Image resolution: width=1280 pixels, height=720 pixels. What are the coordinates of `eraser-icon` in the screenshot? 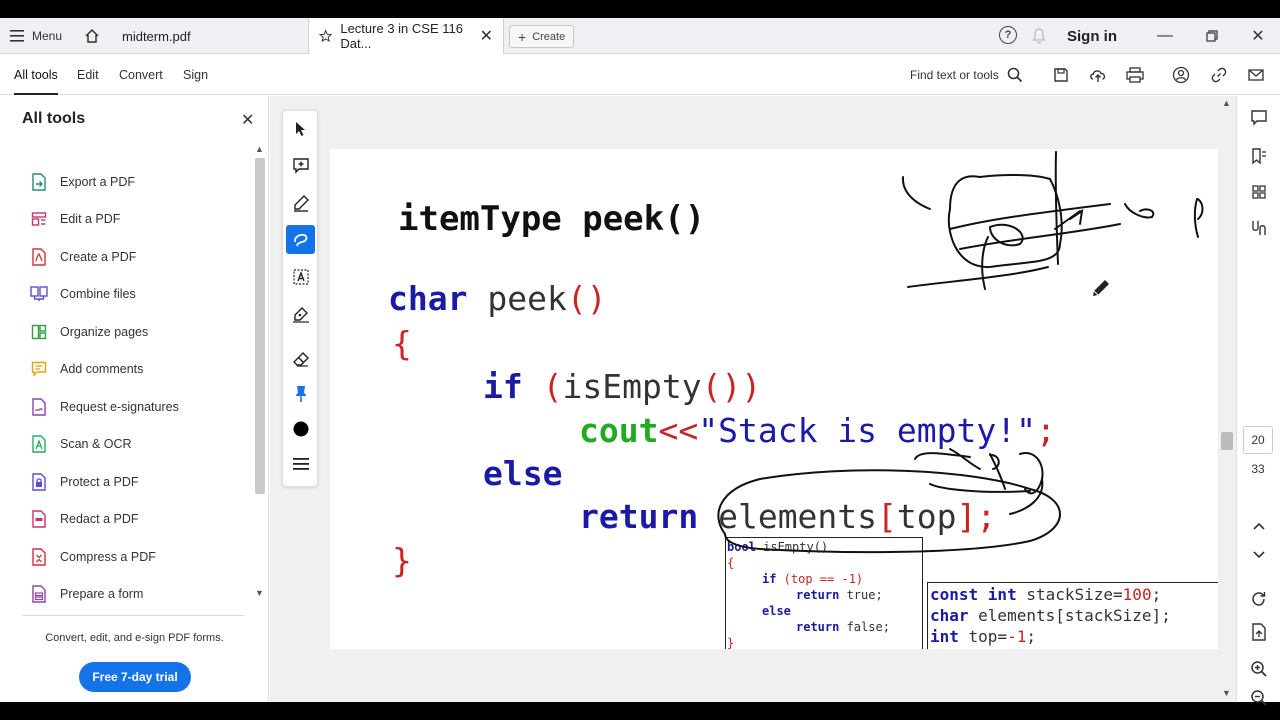 It's located at (300, 358).